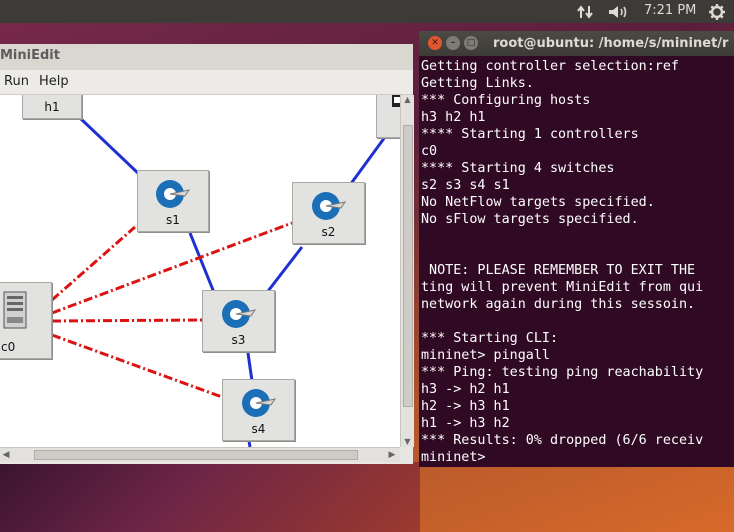 Image resolution: width=734 pixels, height=532 pixels. What do you see at coordinates (471, 43) in the screenshot?
I see `maximize-icon: □` at bounding box center [471, 43].